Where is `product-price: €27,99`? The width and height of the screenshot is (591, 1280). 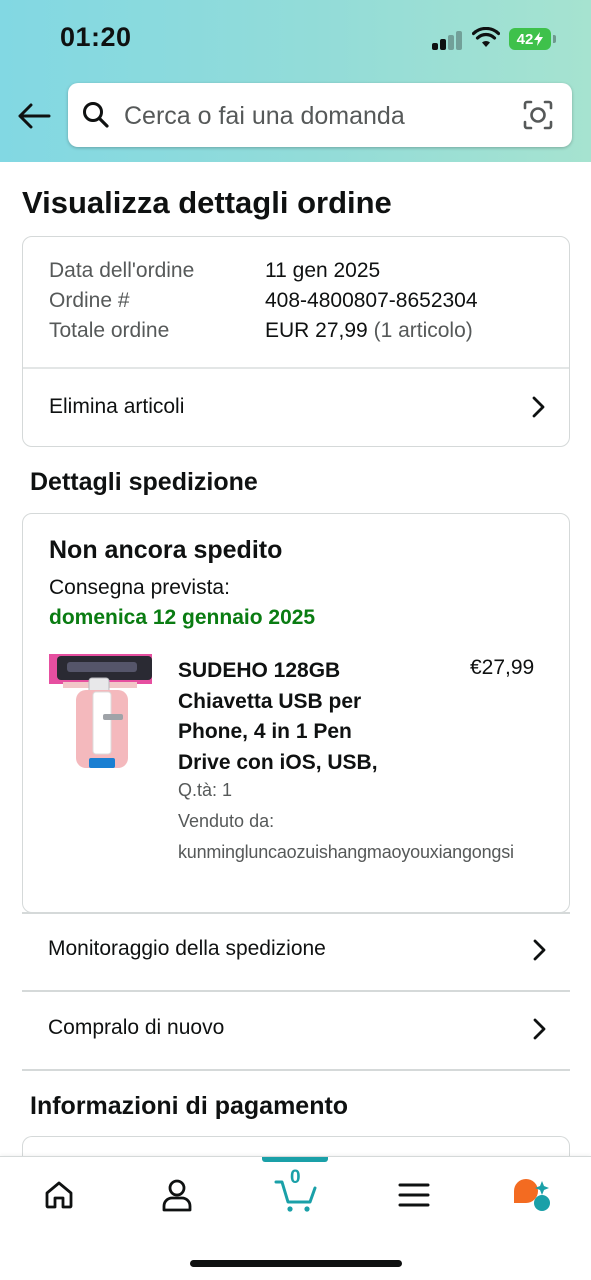 product-price: €27,99 is located at coordinates (502, 667).